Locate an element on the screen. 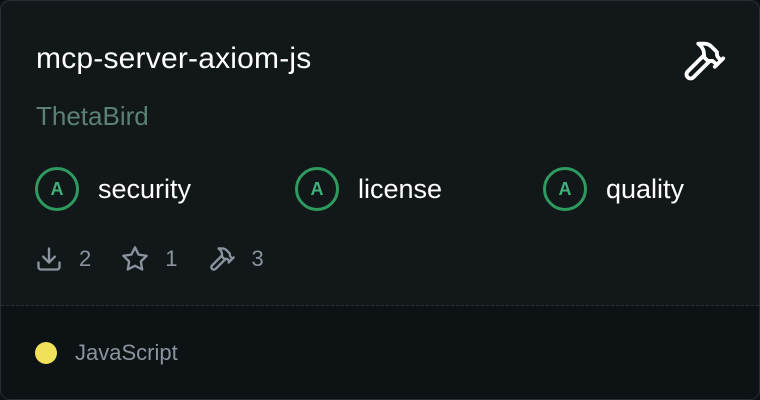 The image size is (760, 400). grade-label: security is located at coordinates (145, 188).